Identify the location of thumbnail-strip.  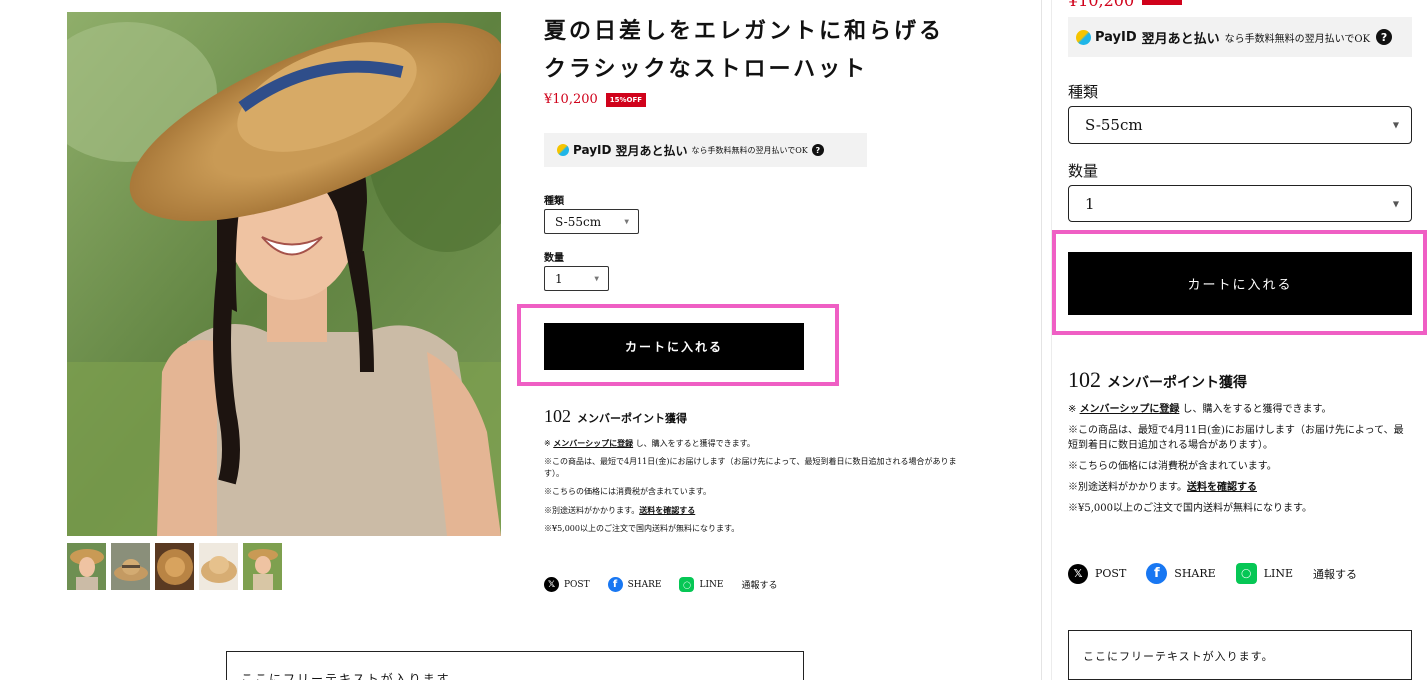
(174, 566).